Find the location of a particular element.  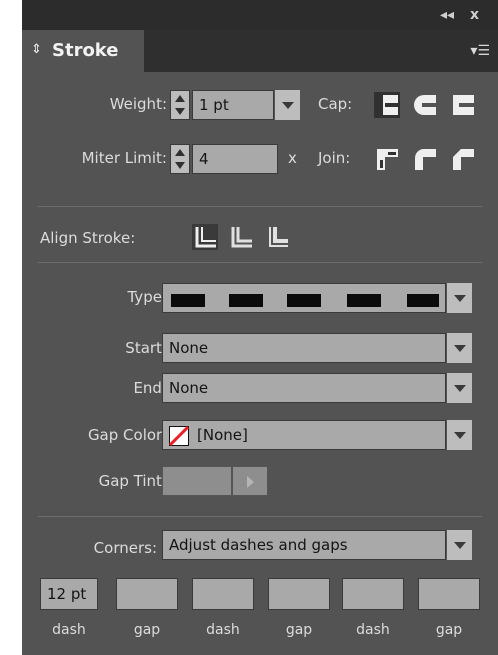

align-outside-icon is located at coordinates (278, 237).